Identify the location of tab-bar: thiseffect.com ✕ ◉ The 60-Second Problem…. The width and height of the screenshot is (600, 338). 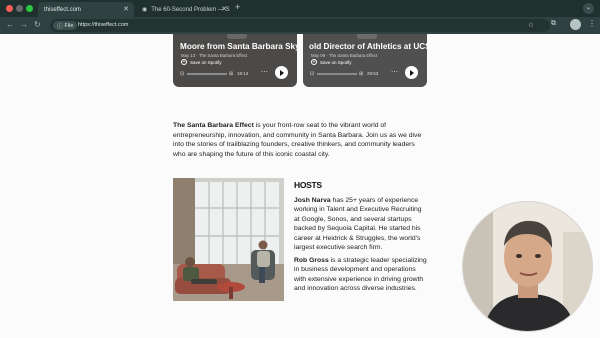
(300, 8).